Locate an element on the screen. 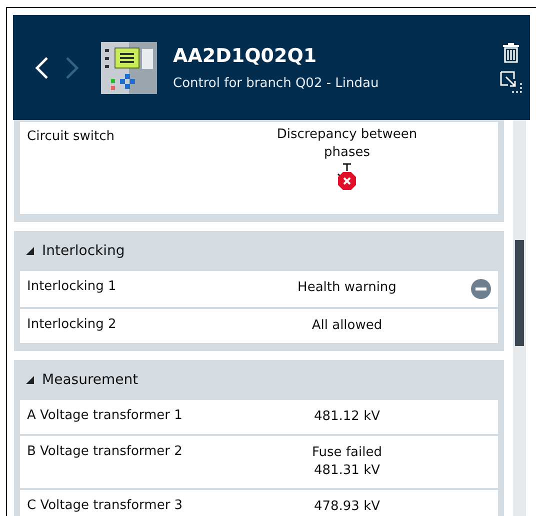  section-header: Measurement is located at coordinates (259, 380).